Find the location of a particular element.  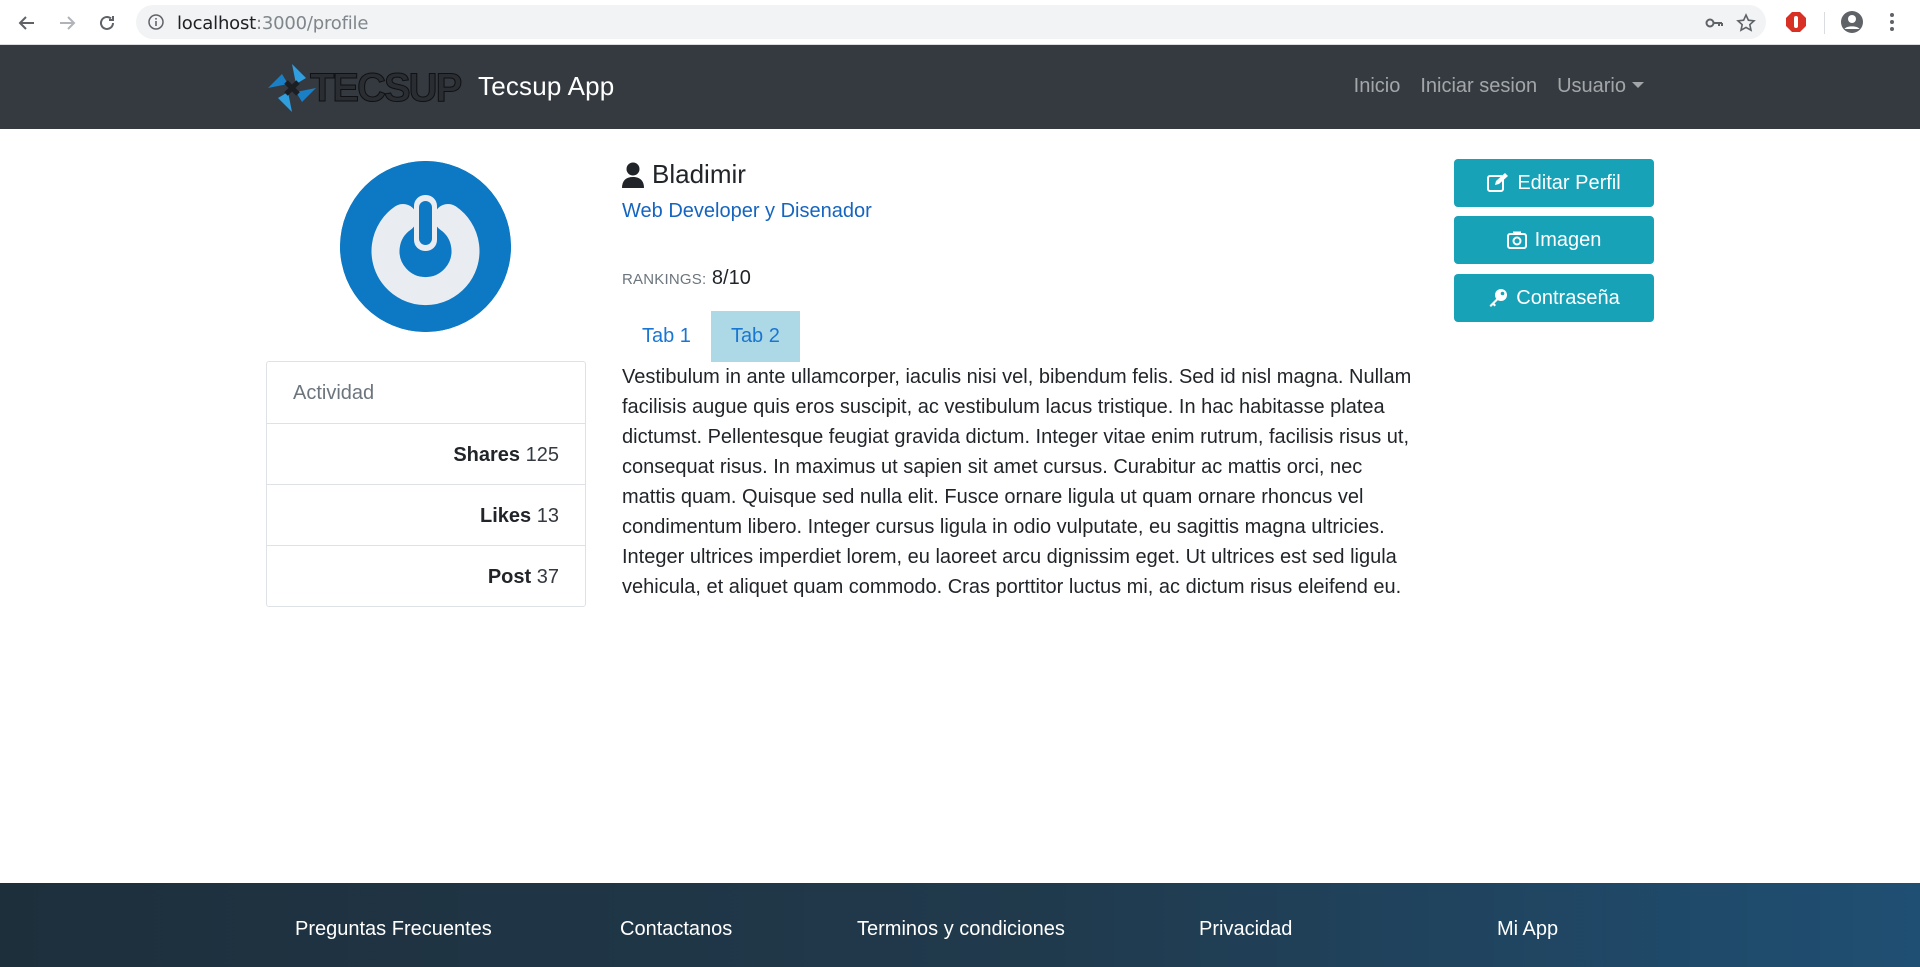

extension-stop-icon is located at coordinates (1796, 22).